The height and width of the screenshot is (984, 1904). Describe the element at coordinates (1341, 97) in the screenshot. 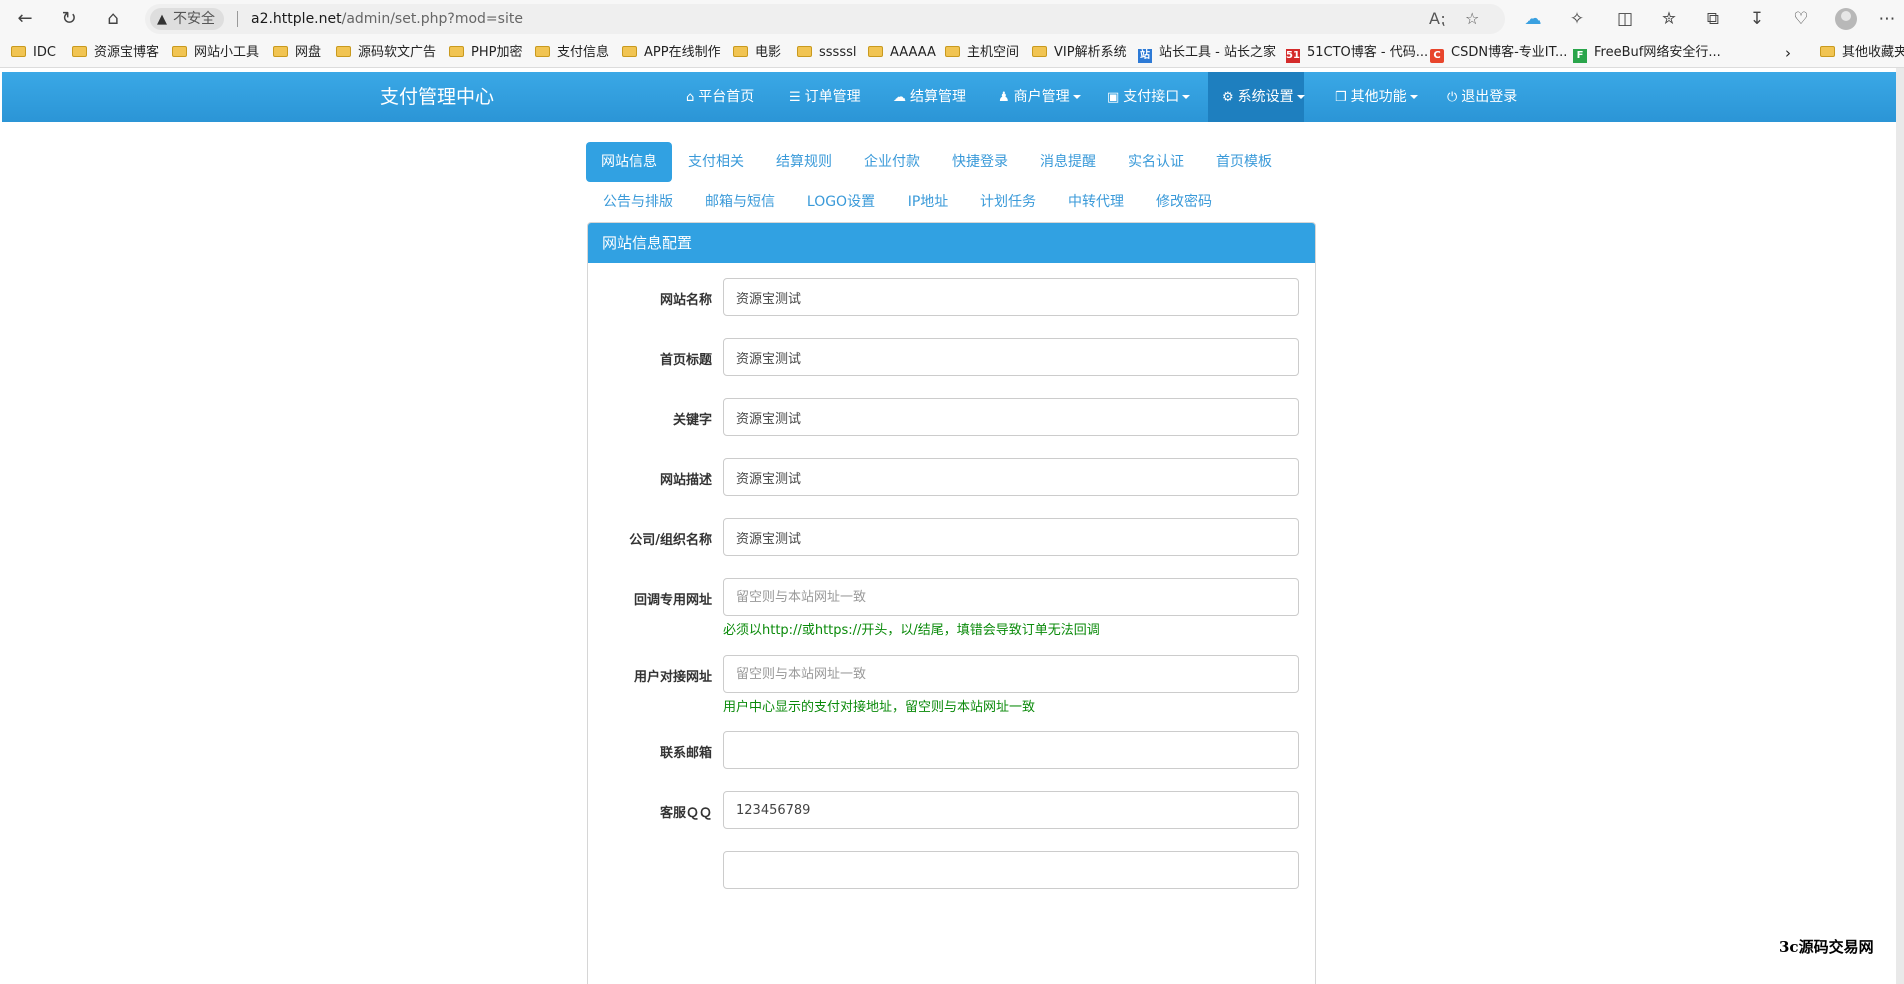

I see `cube-icon: ❒` at that location.